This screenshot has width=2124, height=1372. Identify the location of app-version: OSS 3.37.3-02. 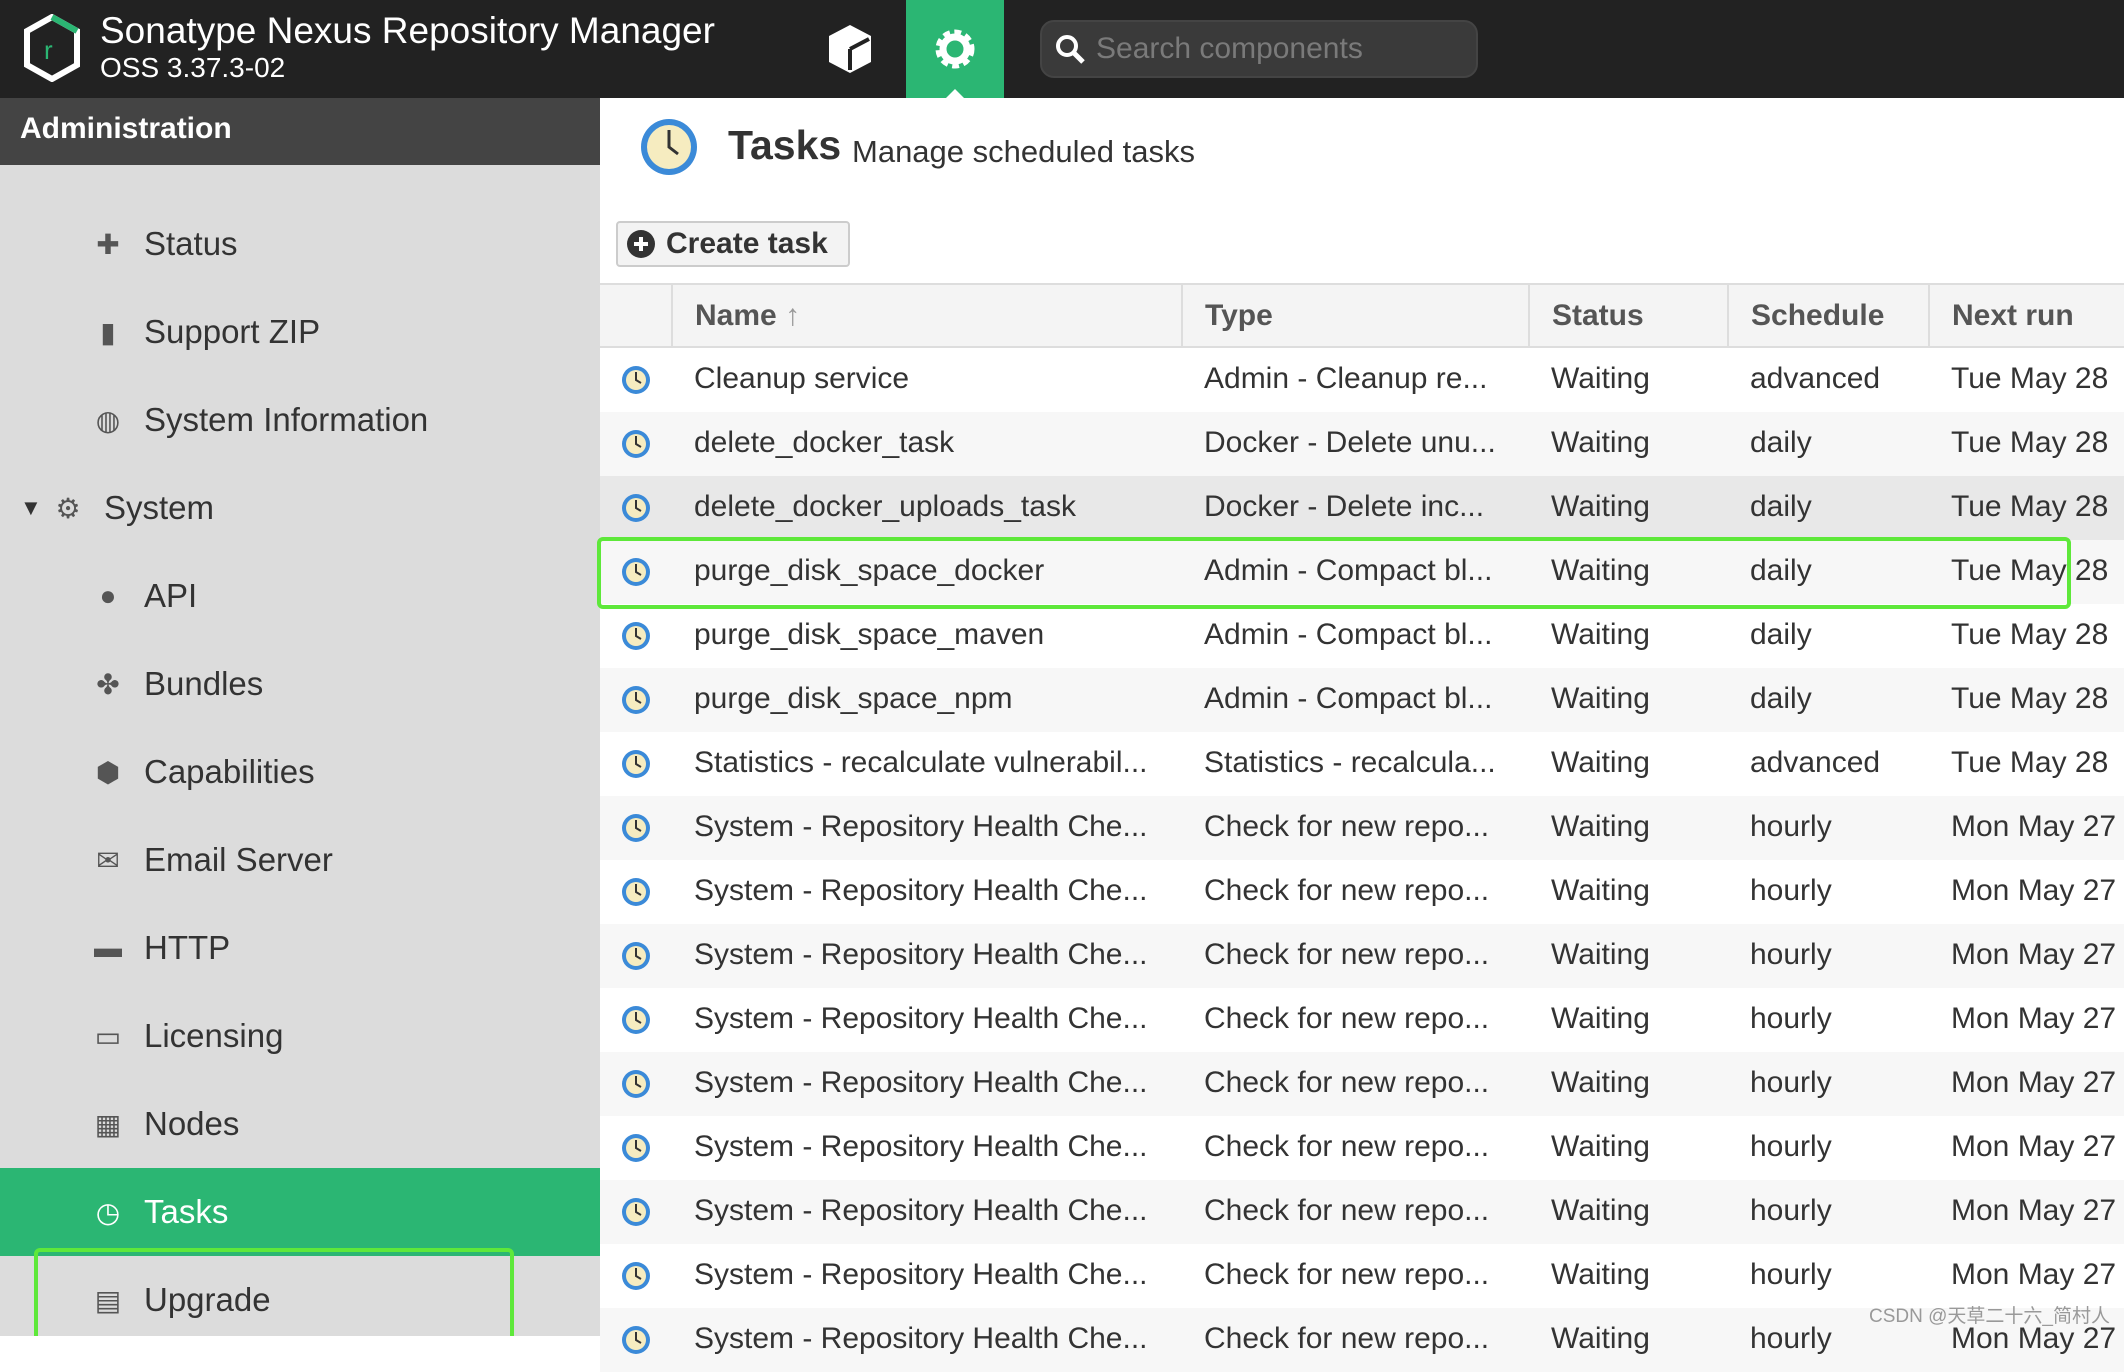
(193, 67).